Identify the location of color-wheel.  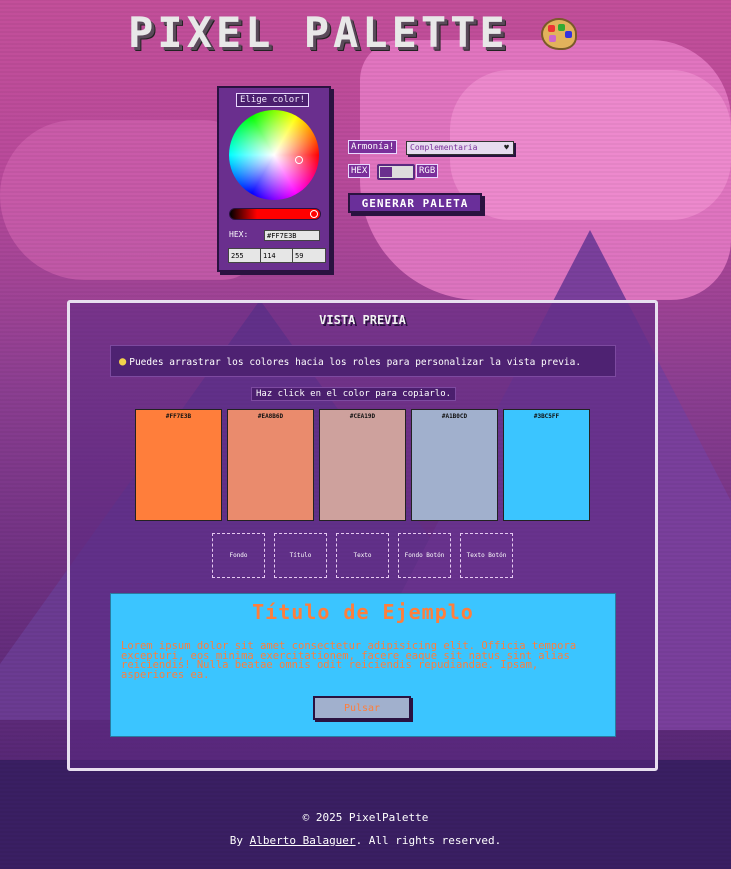
(274, 155).